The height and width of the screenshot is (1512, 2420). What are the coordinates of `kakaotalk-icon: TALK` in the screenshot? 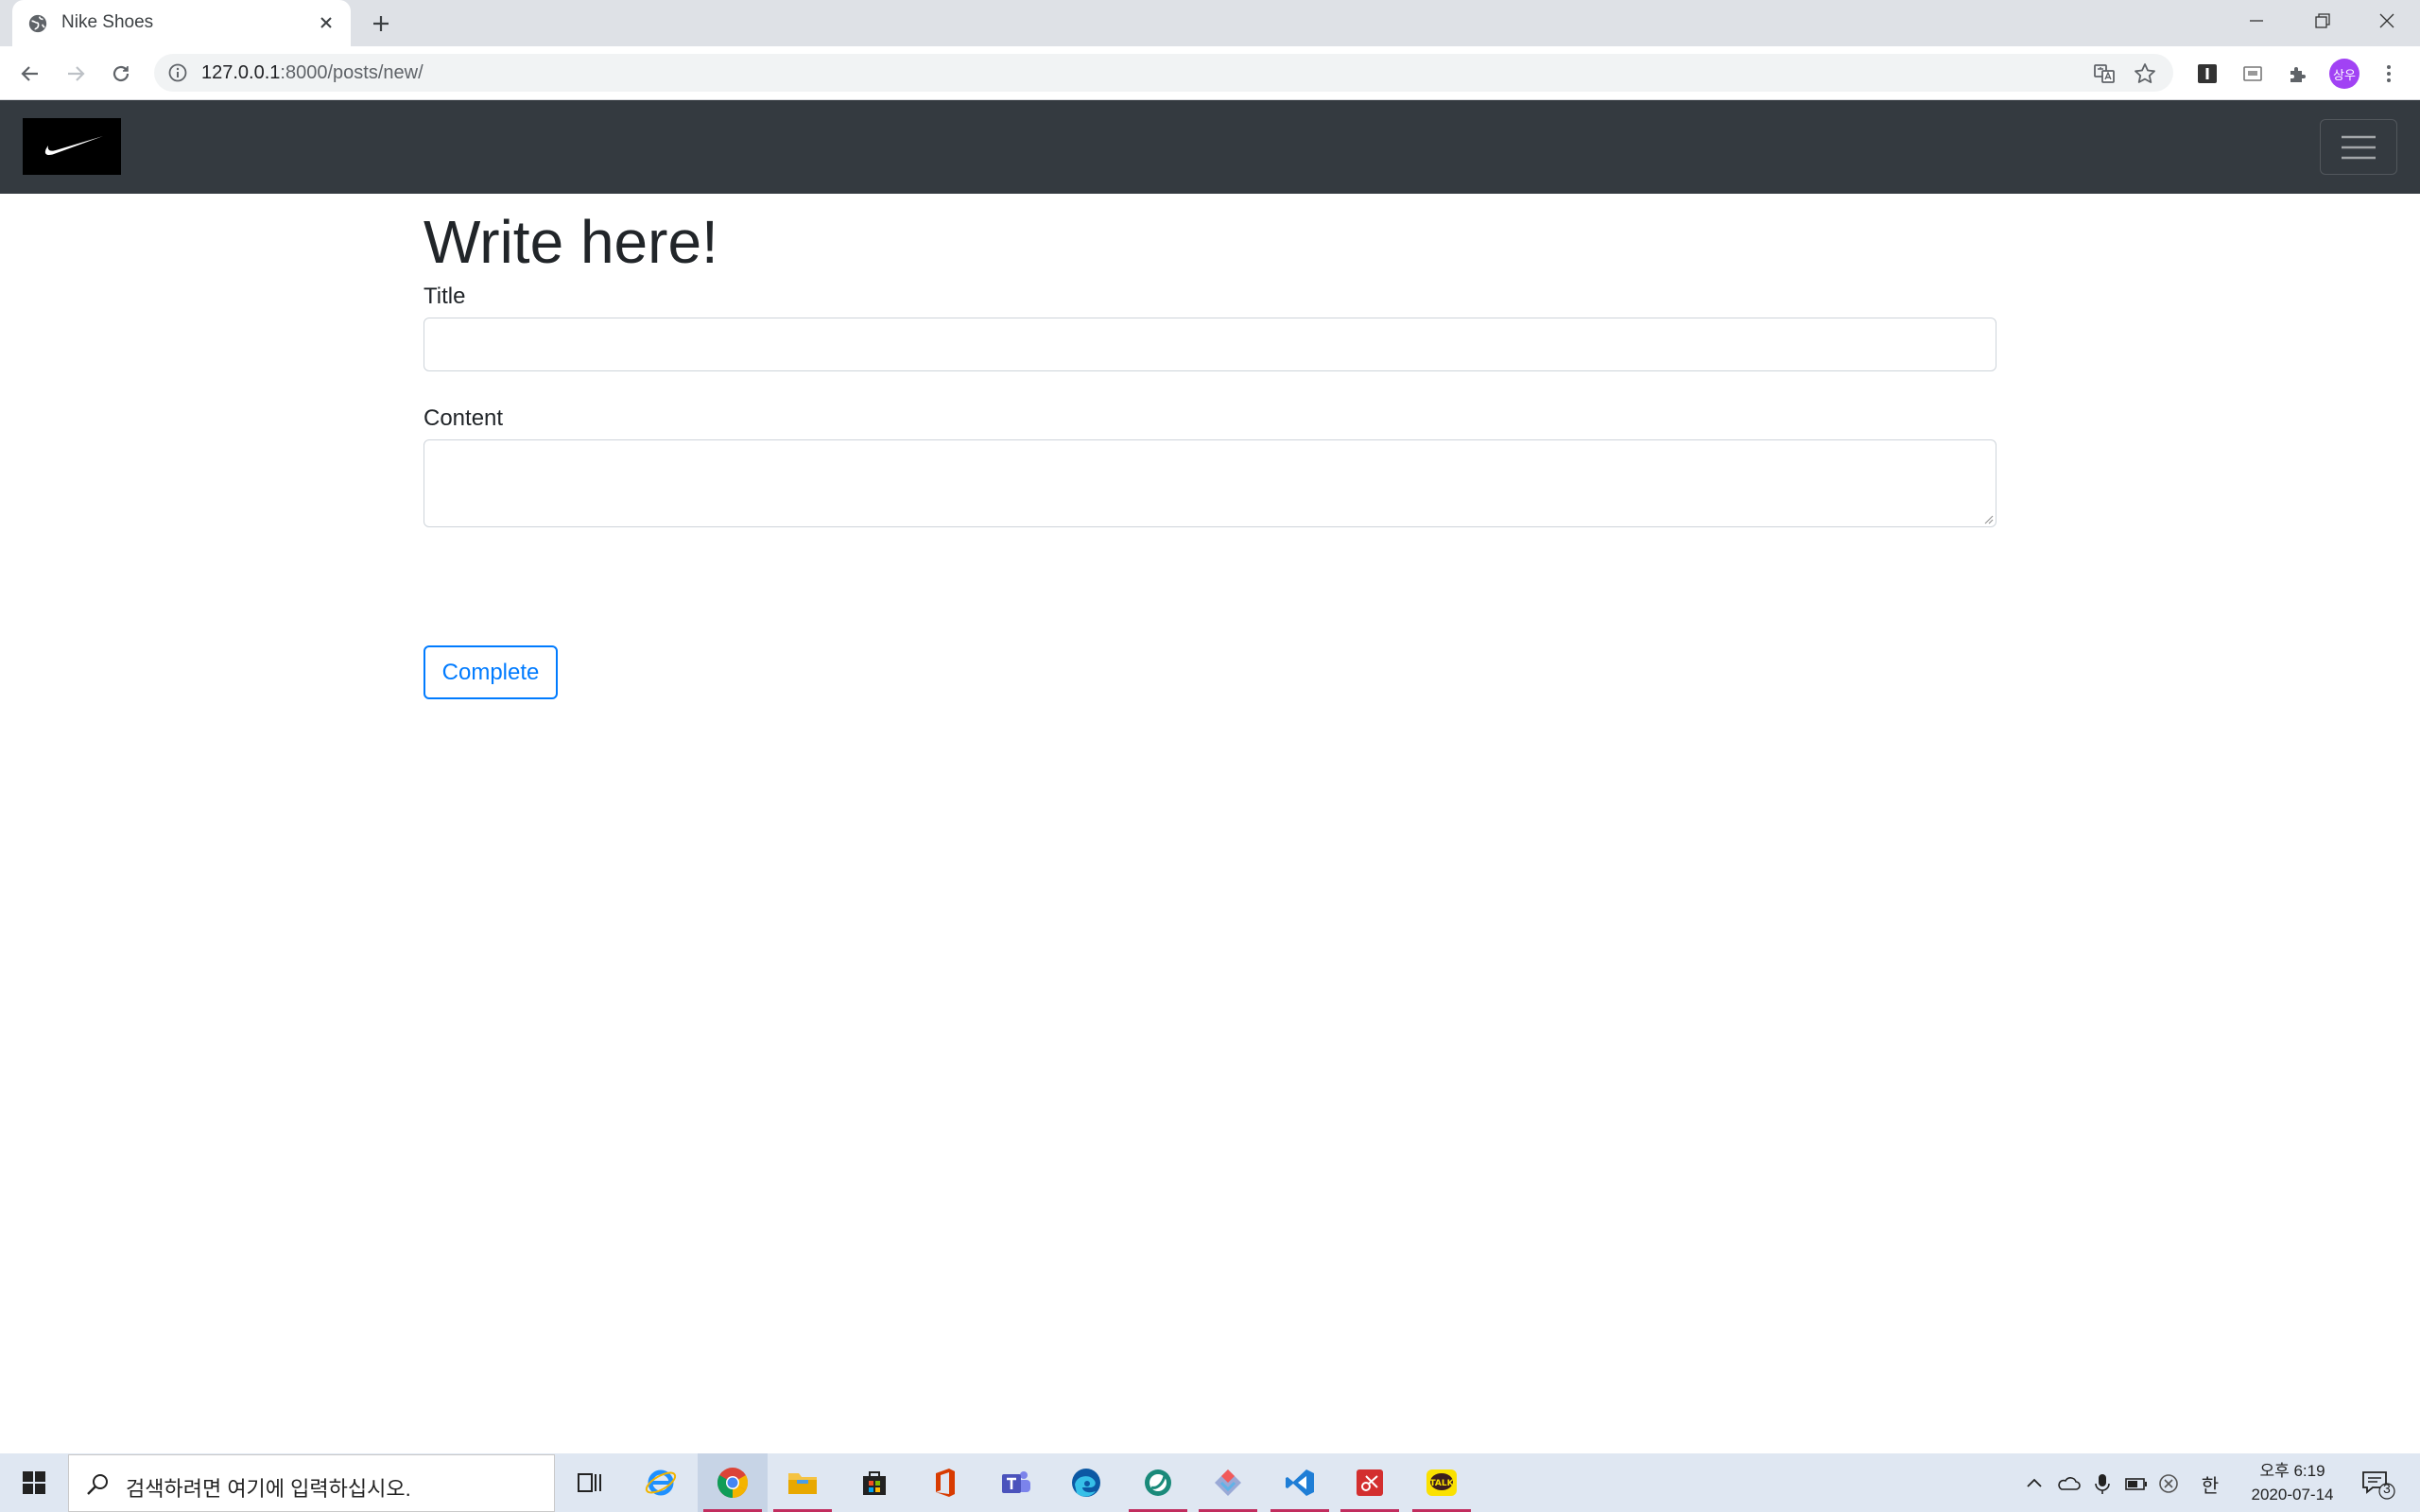 It's located at (1441, 1482).